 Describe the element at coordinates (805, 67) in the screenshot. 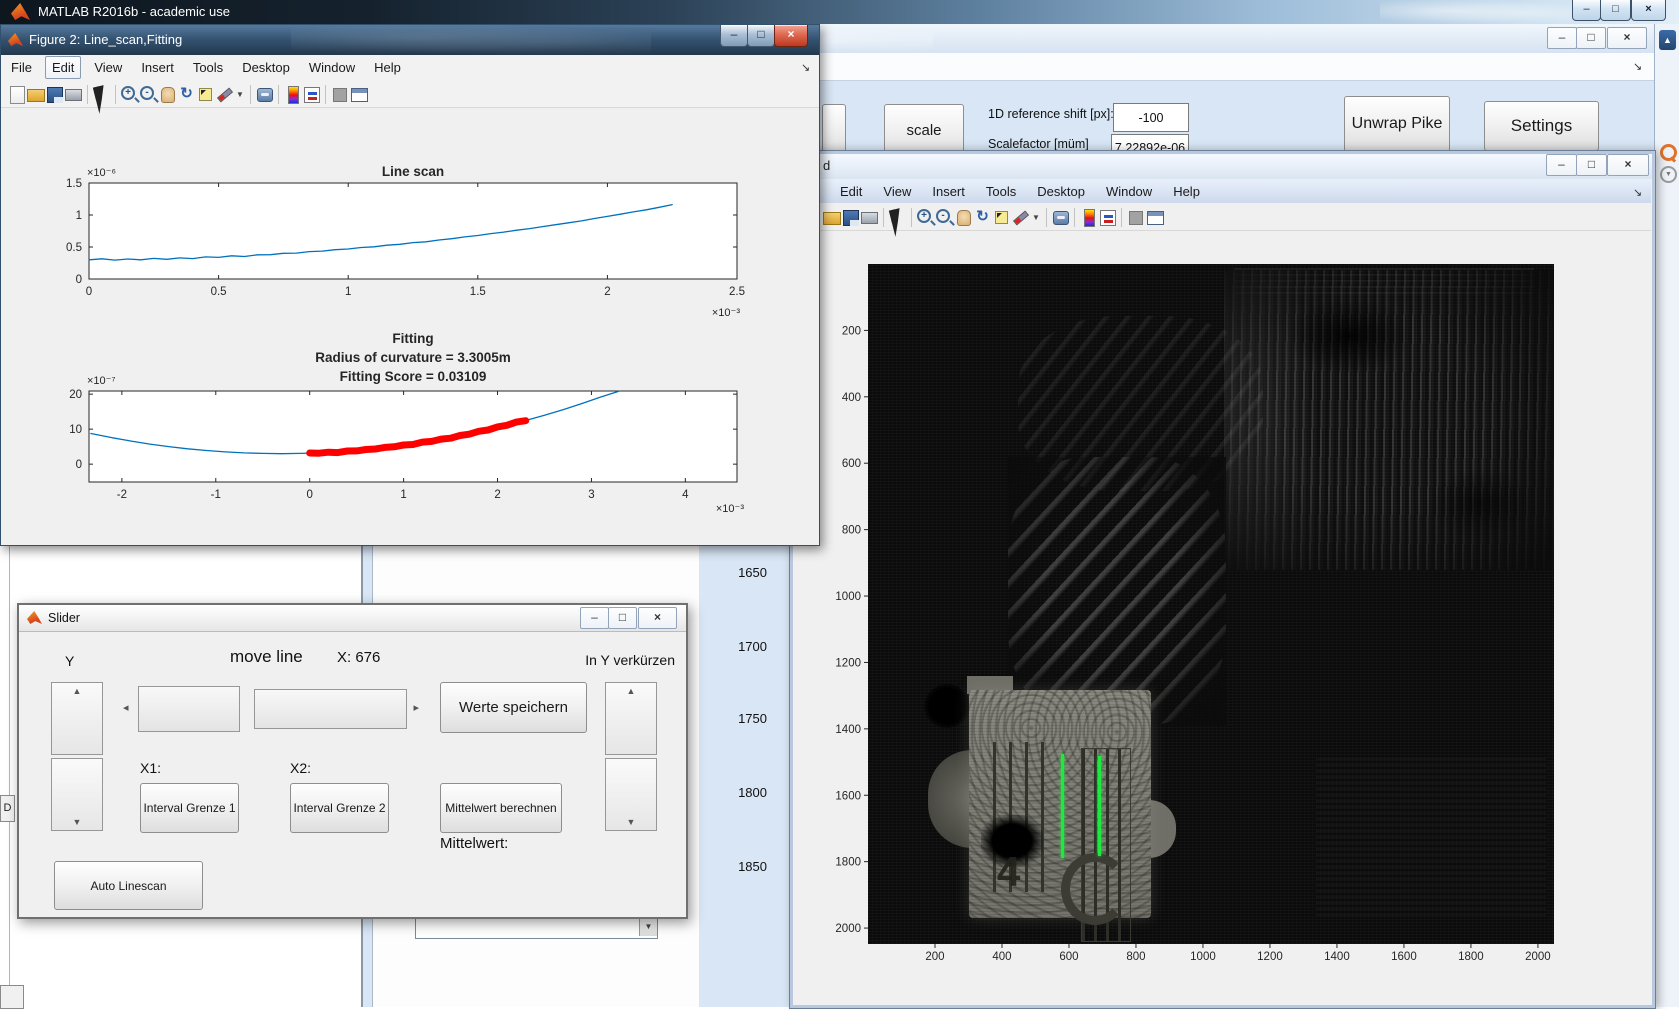

I see `figure2-menubar-chevron-icon: ↘` at that location.